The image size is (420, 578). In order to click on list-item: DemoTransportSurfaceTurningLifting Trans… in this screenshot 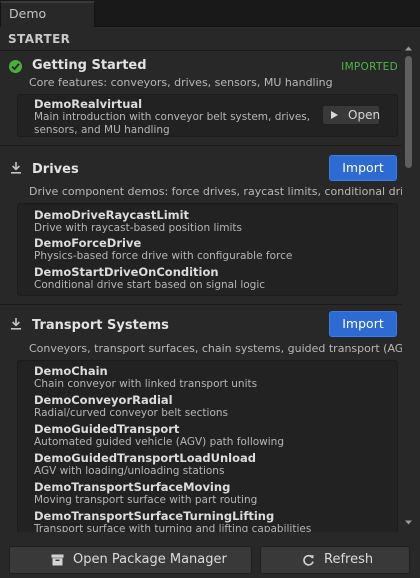, I will do `click(172, 520)`.